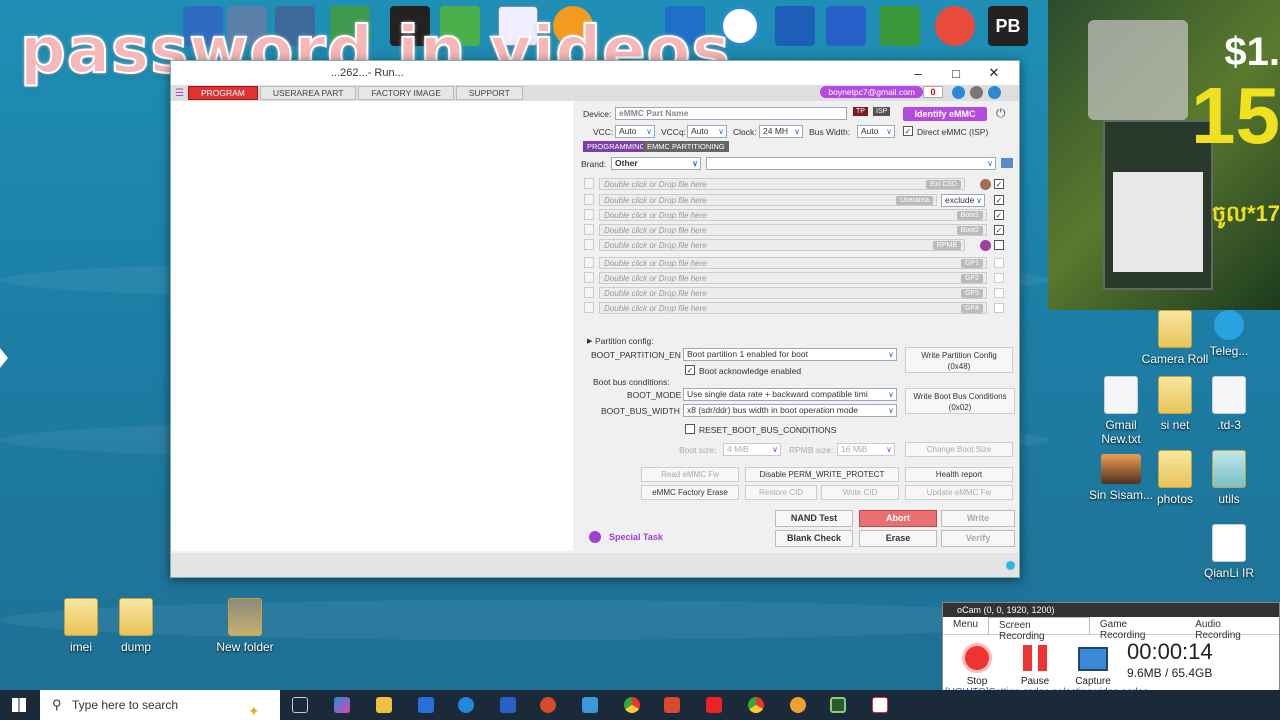 This screenshot has width=1280, height=720. Describe the element at coordinates (1093, 665) in the screenshot. I see `ocam-capture-button: Capture` at that location.